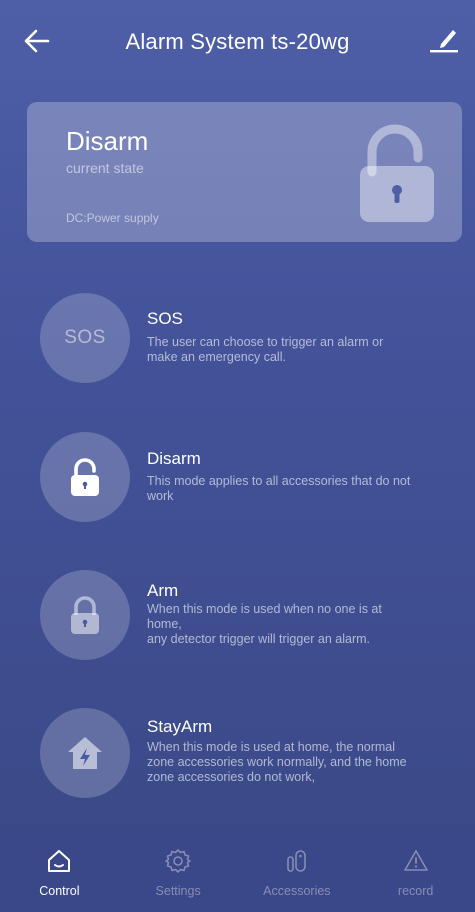 This screenshot has height=912, width=475. Describe the element at coordinates (415, 860) in the screenshot. I see `warning-triangle-icon` at that location.